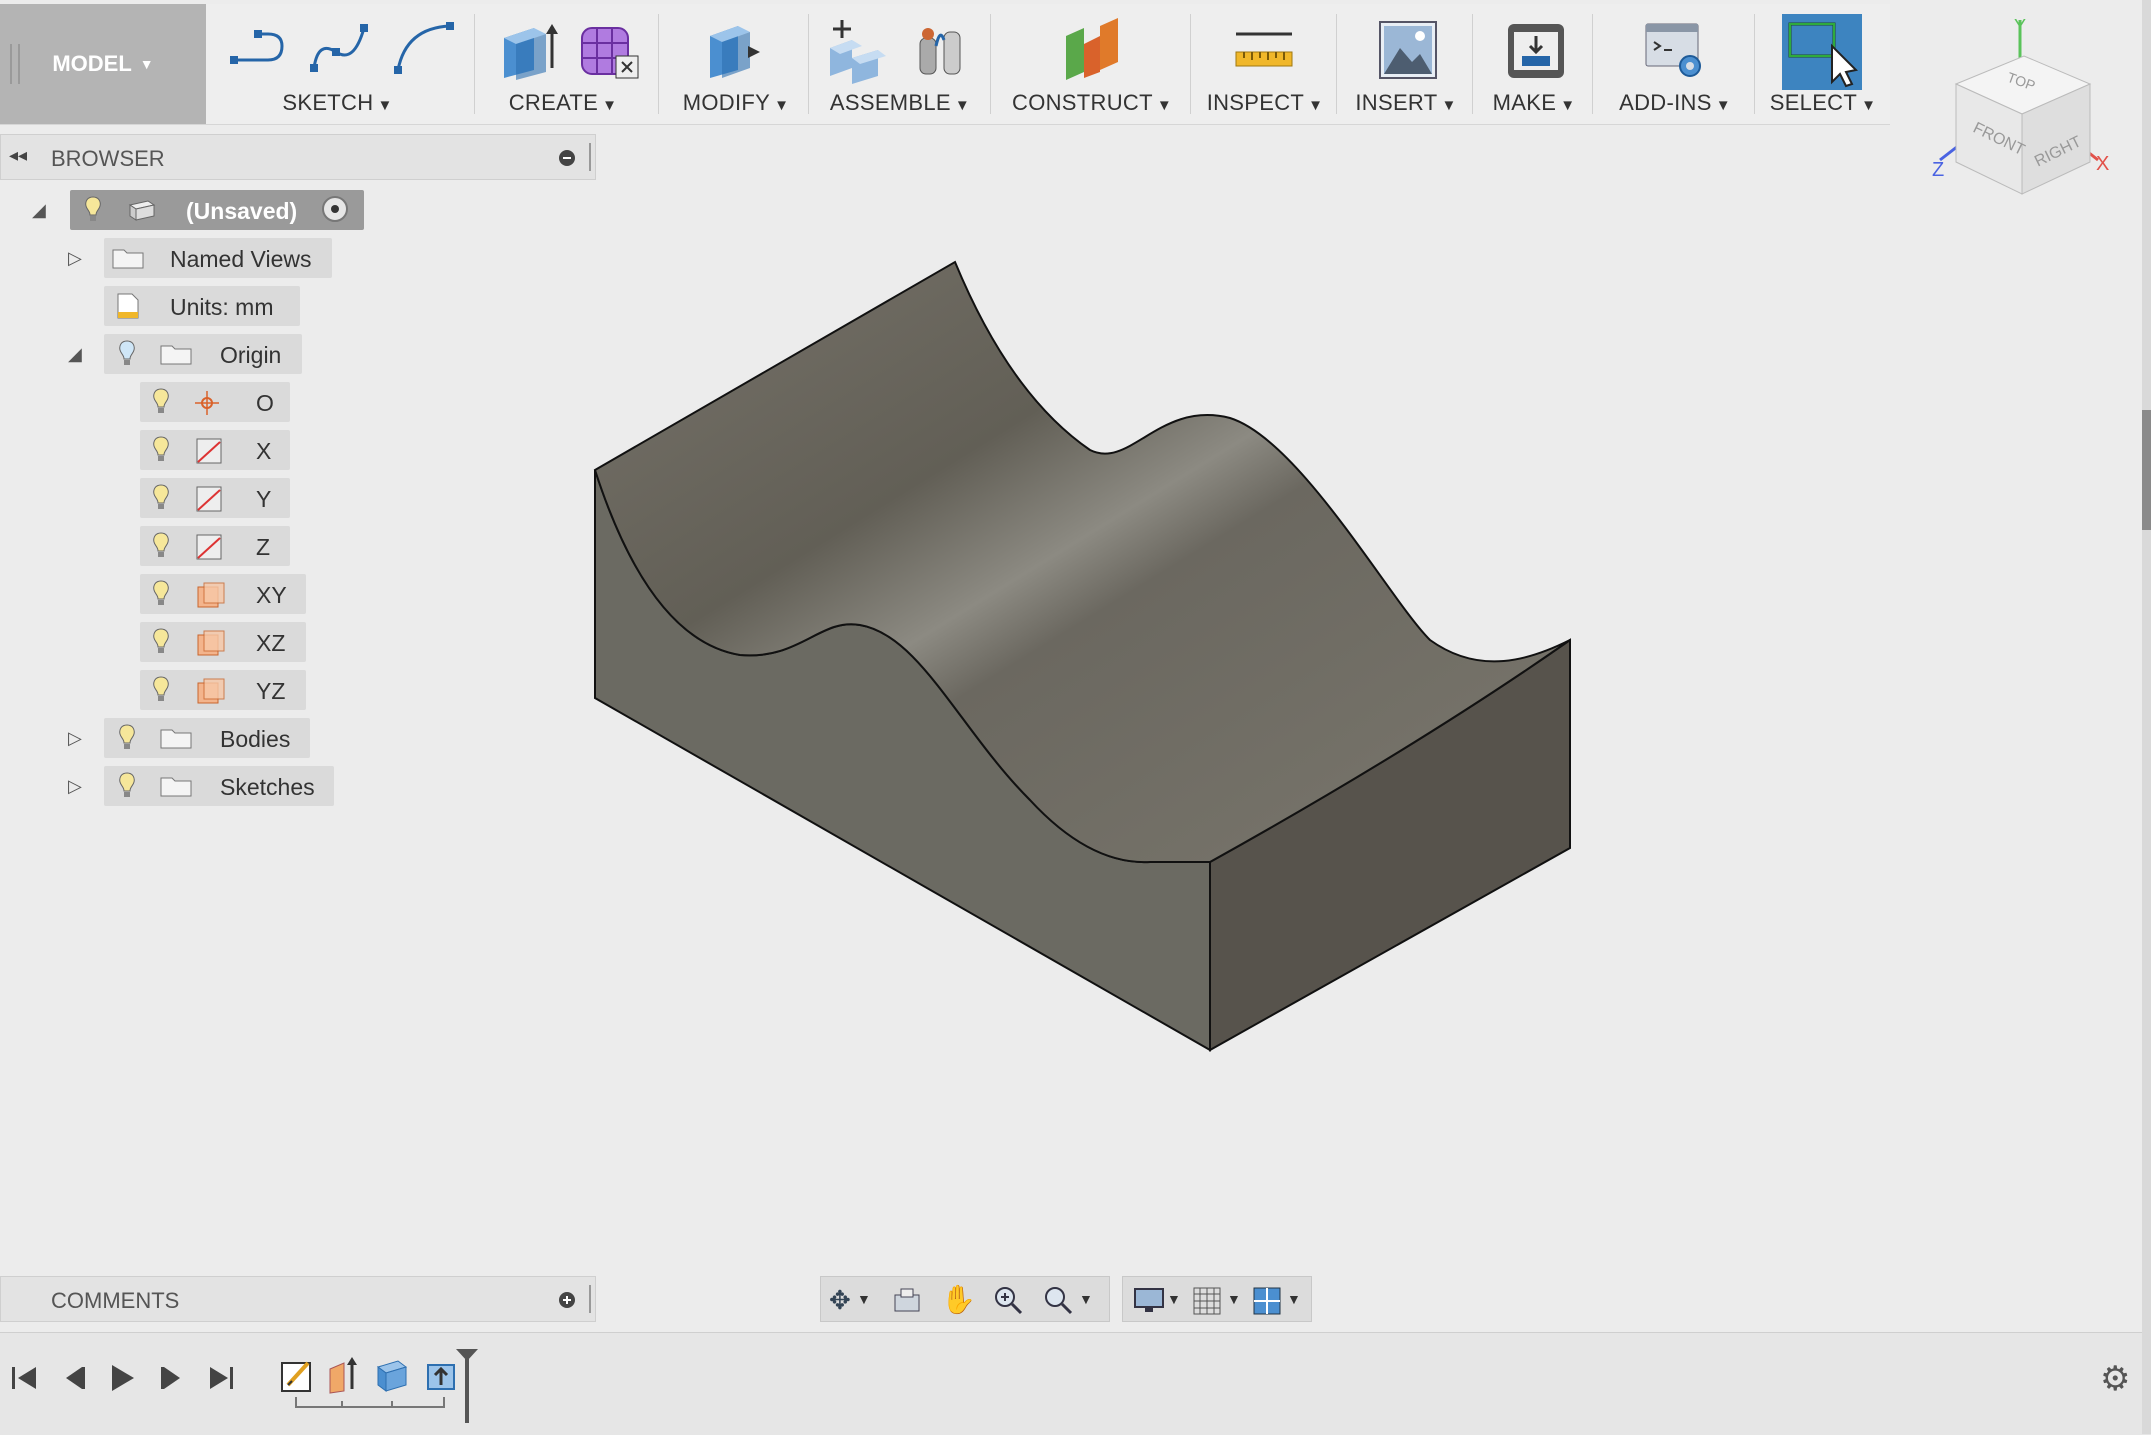 Image resolution: width=2151 pixels, height=1435 pixels. What do you see at coordinates (39, 210) in the screenshot?
I see `expand-root-icon: ◢` at bounding box center [39, 210].